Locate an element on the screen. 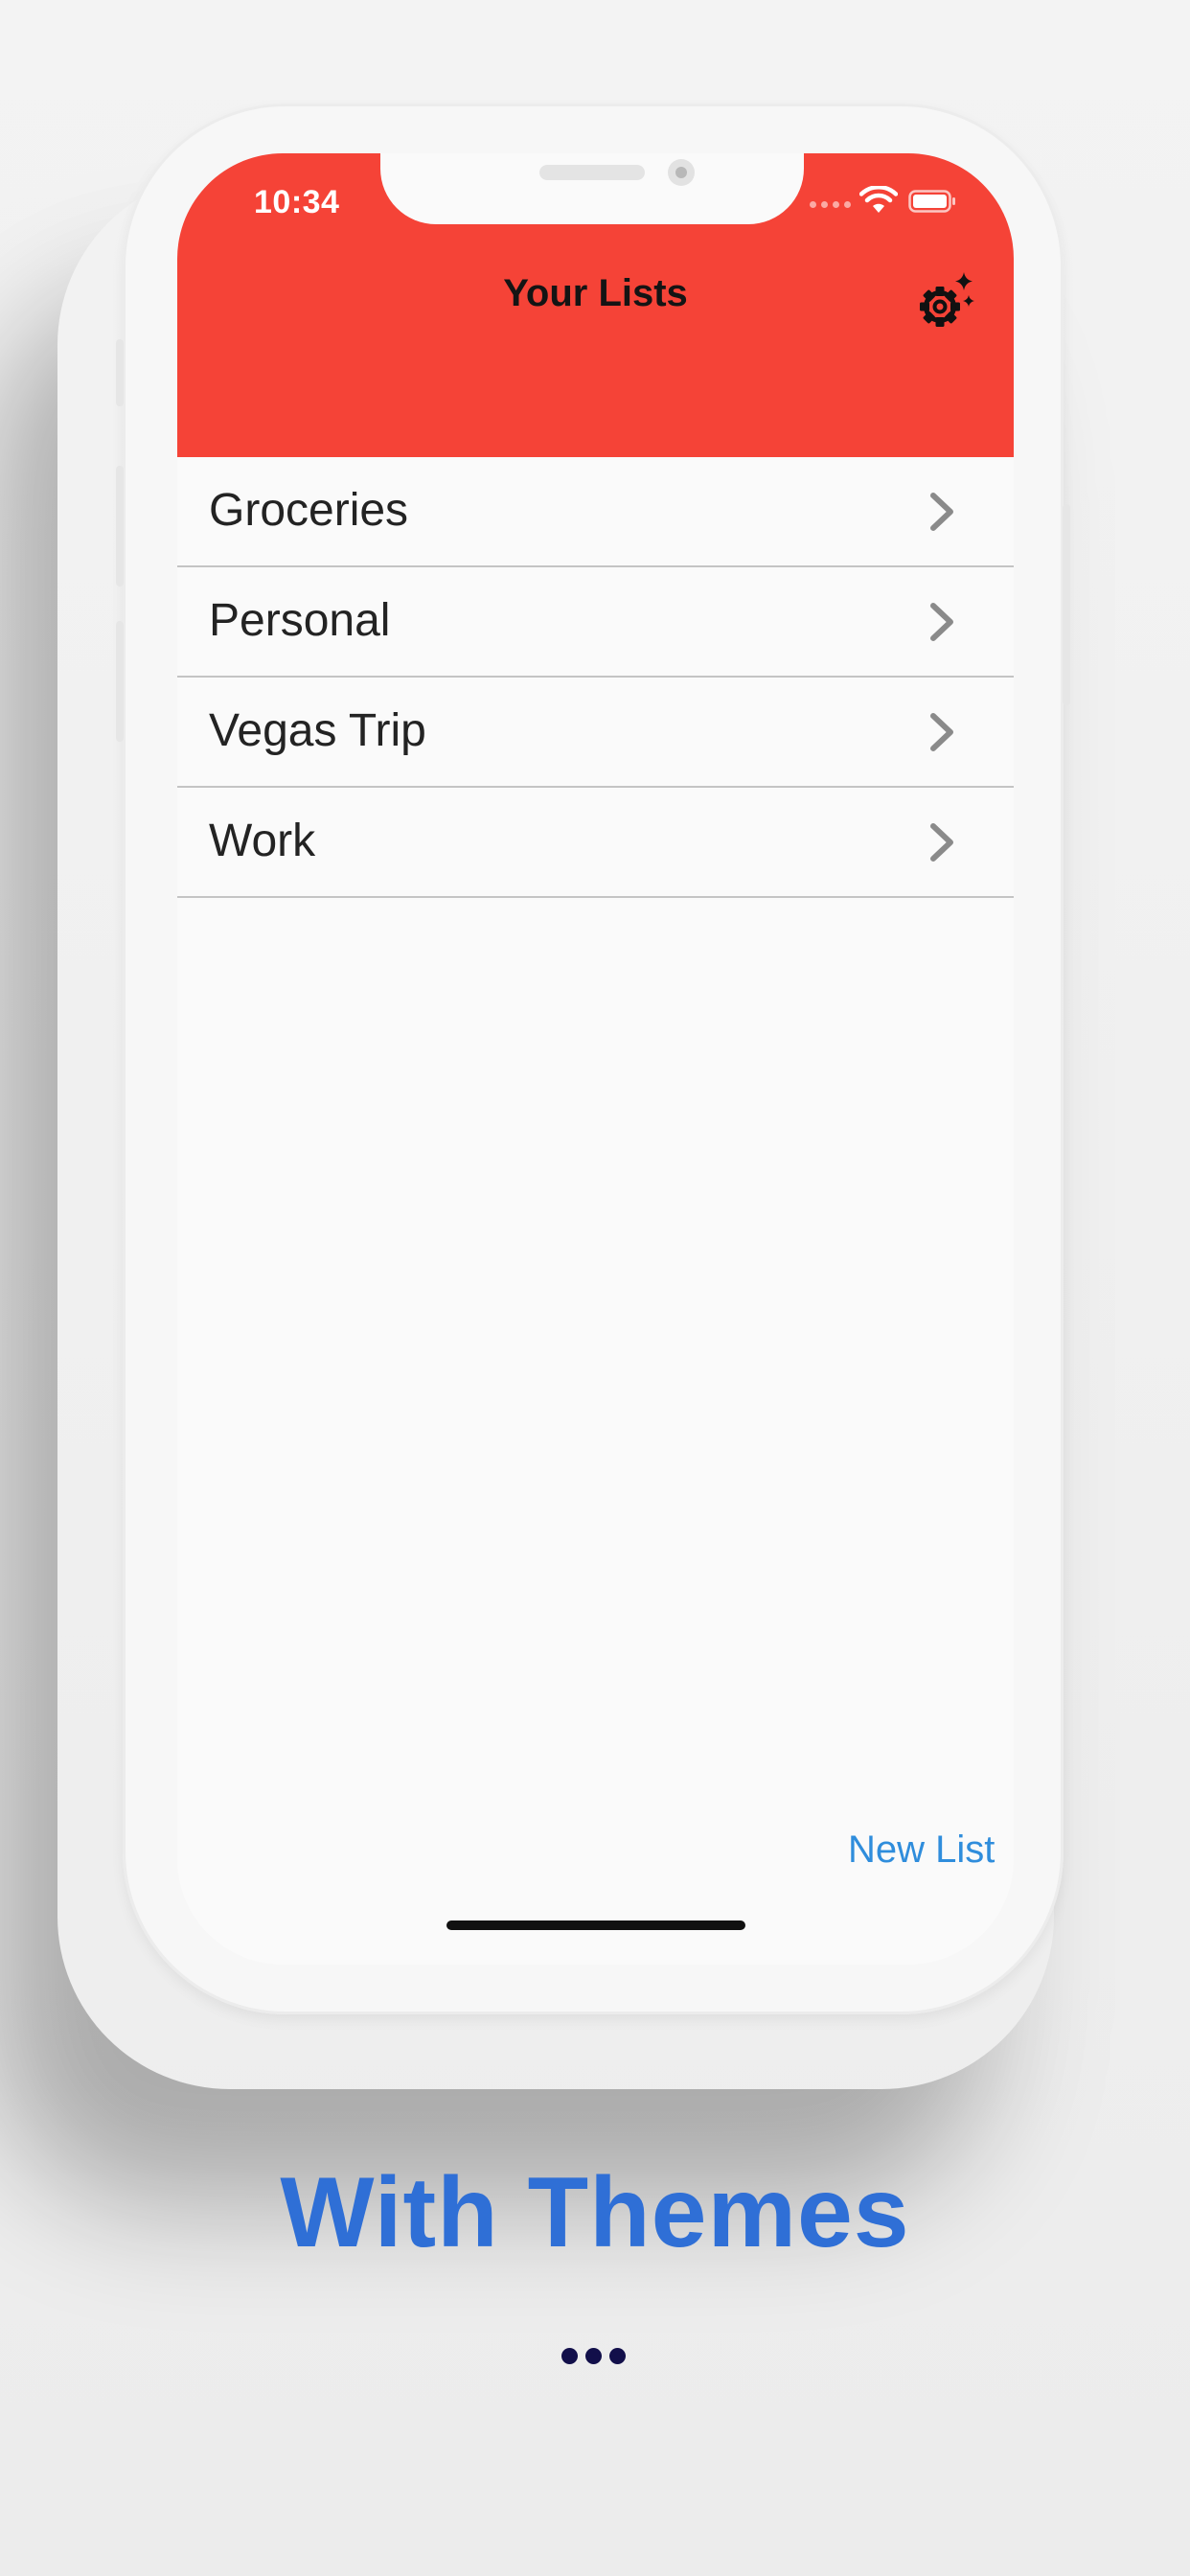  home-indicator is located at coordinates (595, 1925).